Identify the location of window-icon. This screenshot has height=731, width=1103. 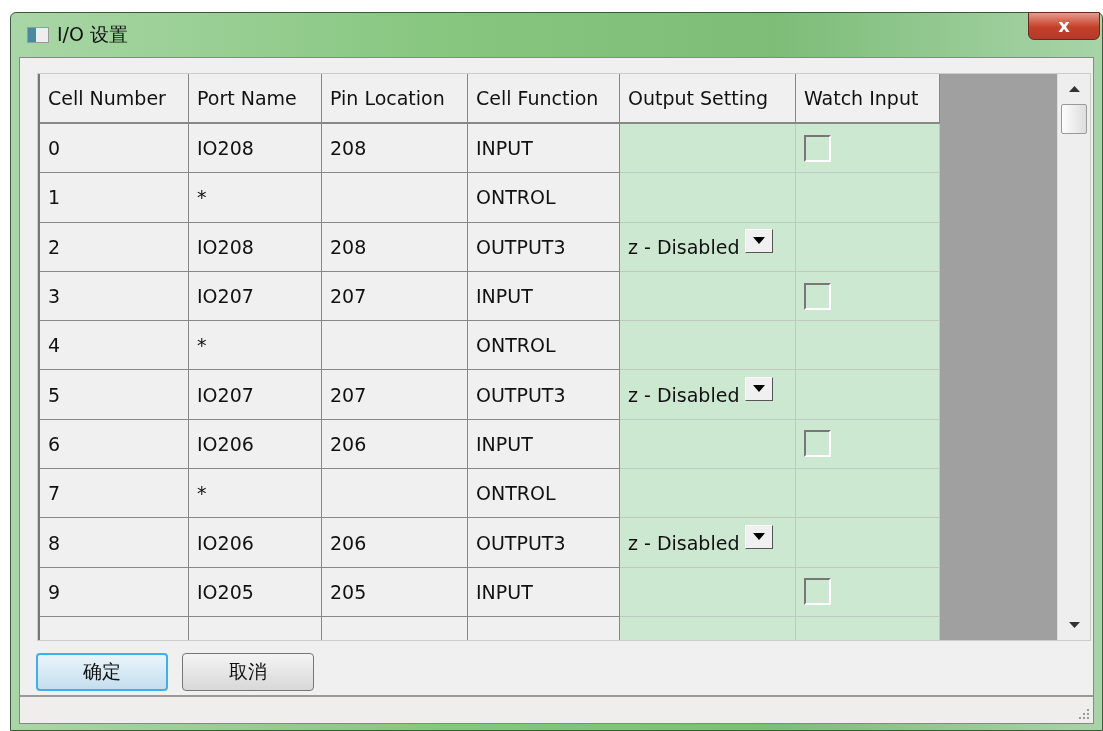
(38, 35).